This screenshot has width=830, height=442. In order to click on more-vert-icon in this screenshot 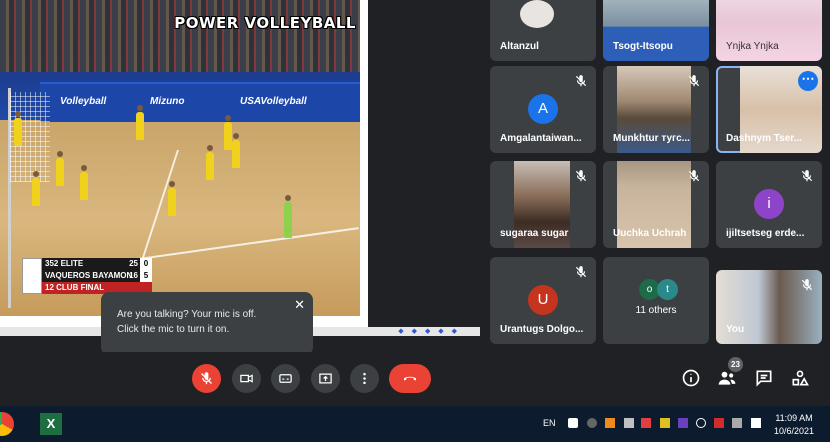, I will do `click(364, 378)`.